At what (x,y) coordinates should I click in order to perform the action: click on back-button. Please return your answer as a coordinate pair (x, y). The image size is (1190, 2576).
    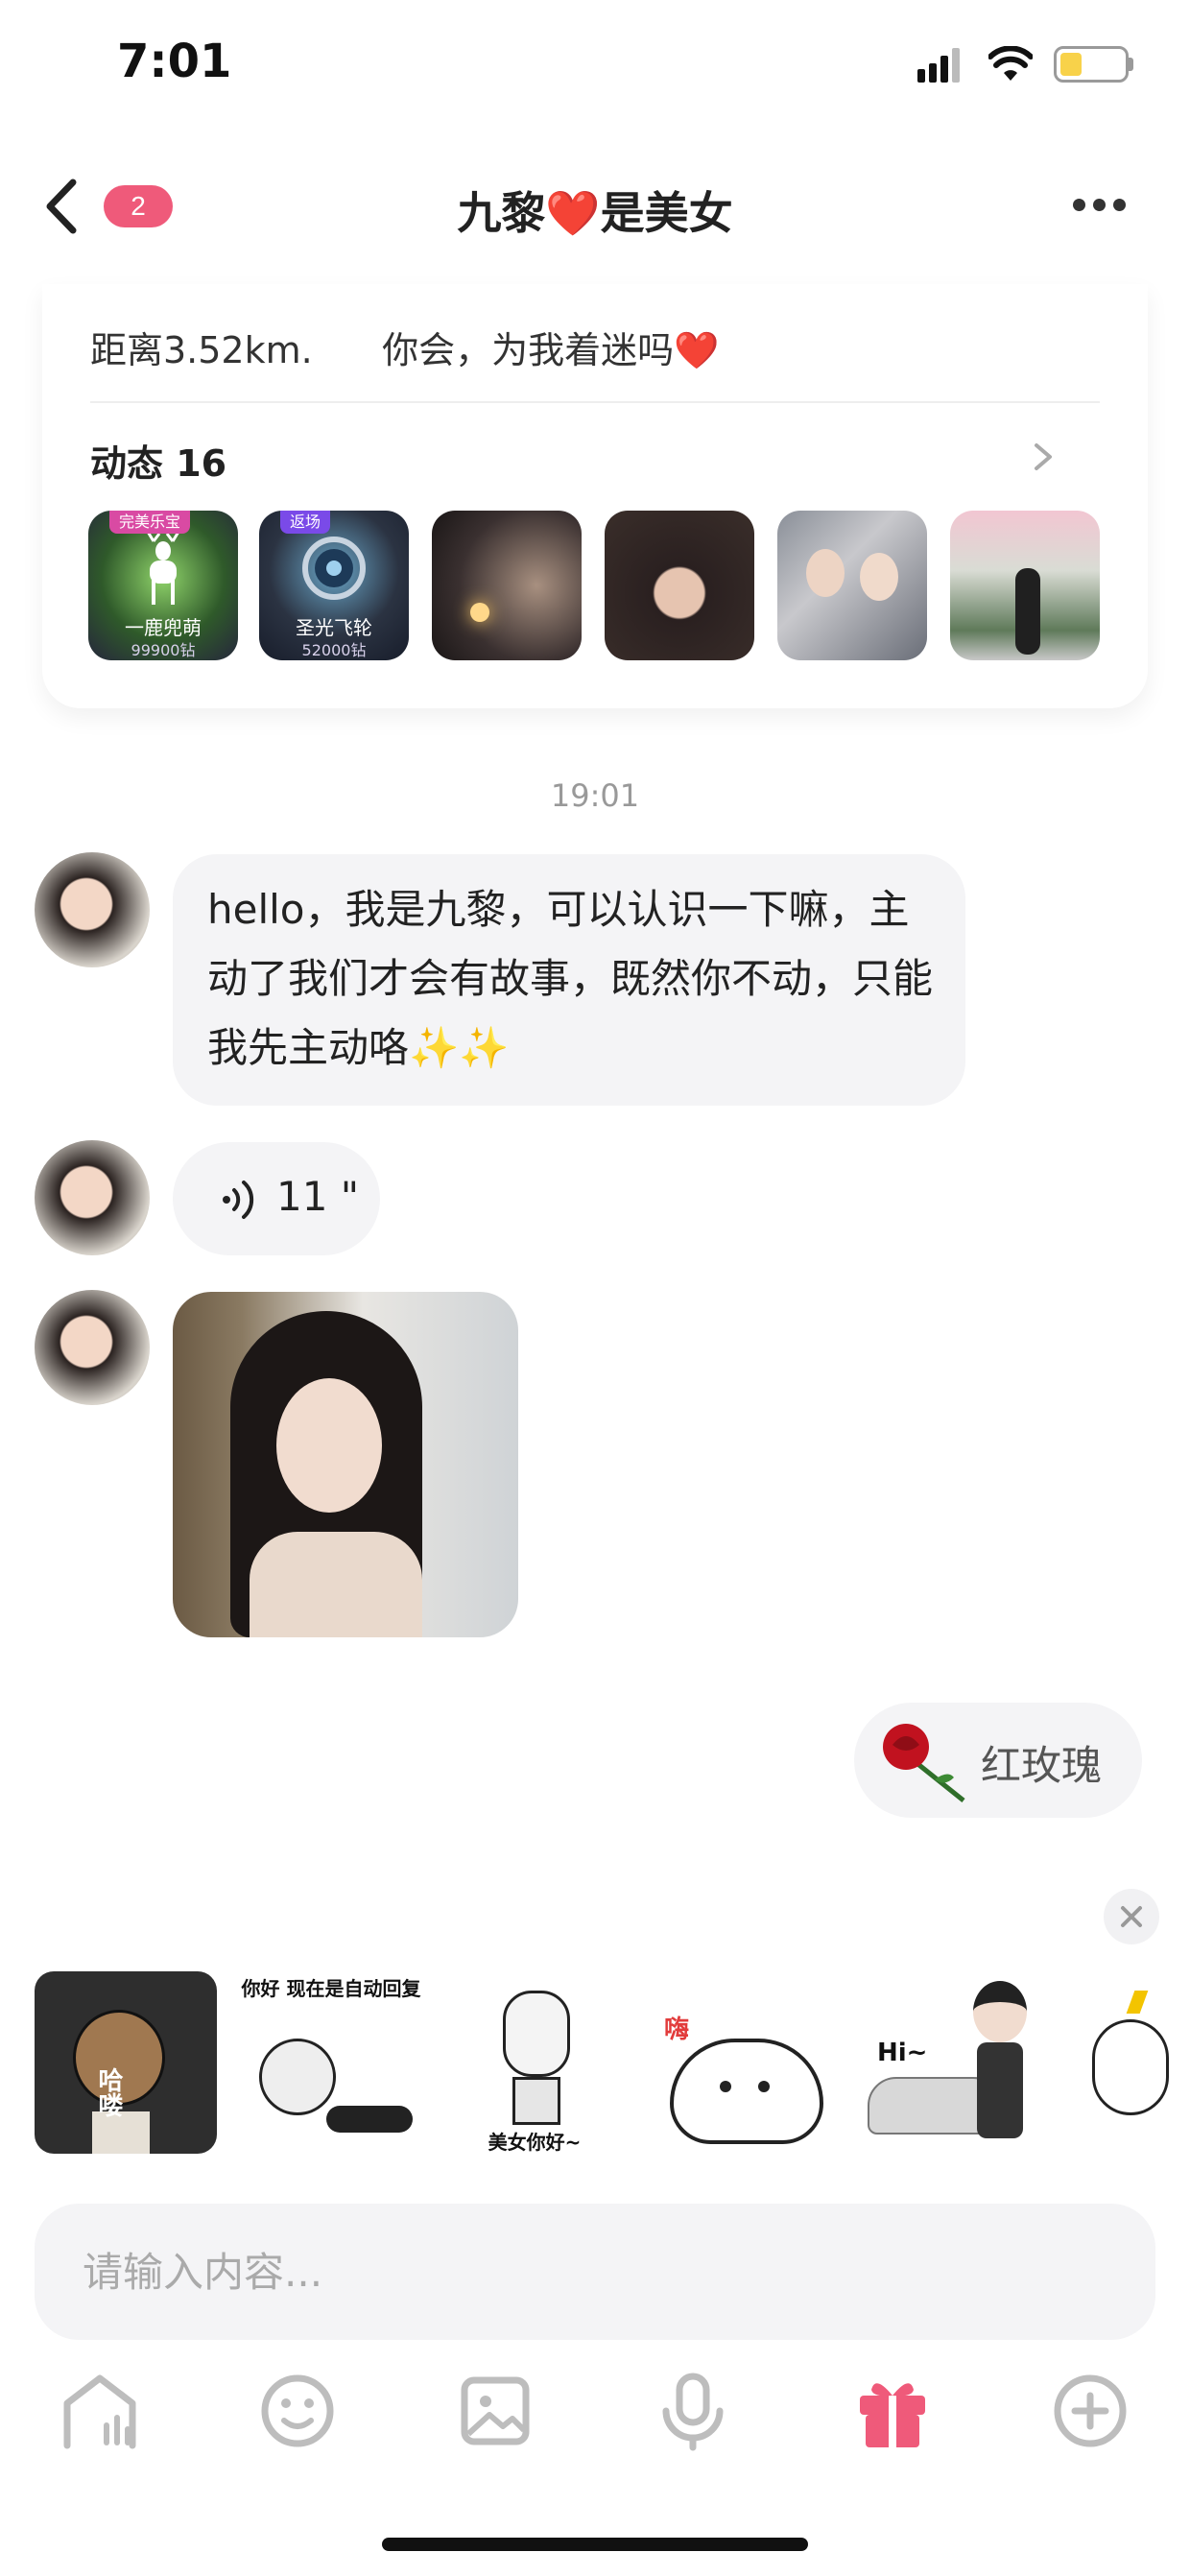
    Looking at the image, I should click on (63, 206).